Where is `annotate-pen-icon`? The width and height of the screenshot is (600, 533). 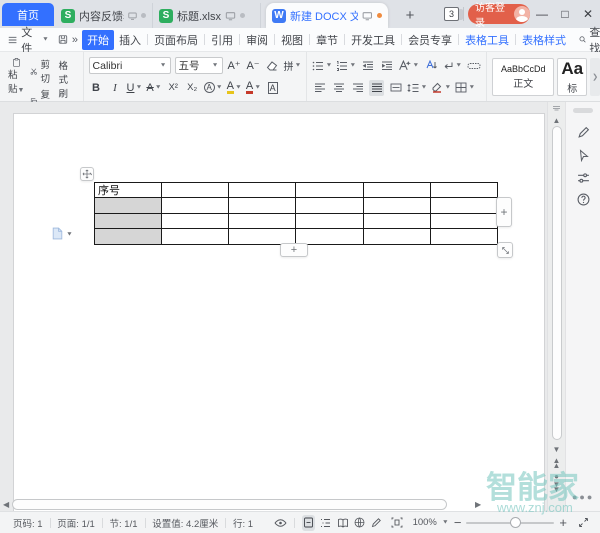
annotate-pen-icon is located at coordinates (583, 132).